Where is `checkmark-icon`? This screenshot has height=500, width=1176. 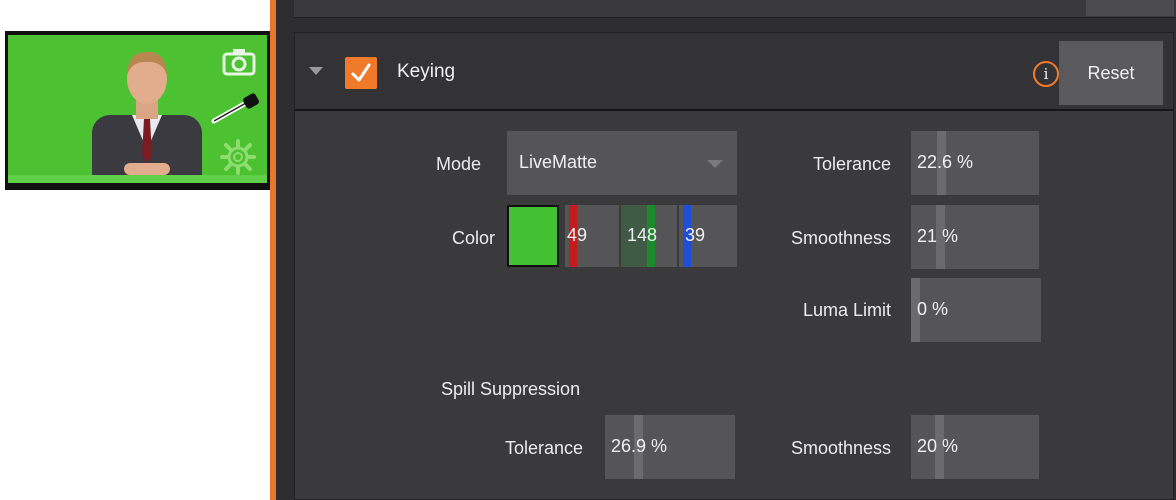 checkmark-icon is located at coordinates (361, 72).